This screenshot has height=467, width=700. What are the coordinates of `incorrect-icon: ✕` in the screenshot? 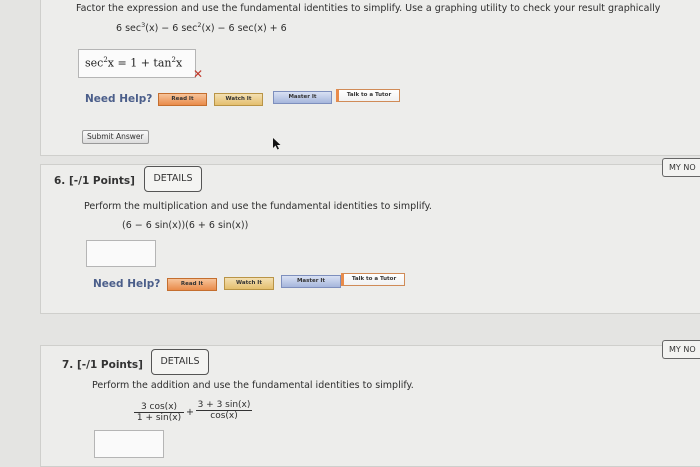 It's located at (198, 74).